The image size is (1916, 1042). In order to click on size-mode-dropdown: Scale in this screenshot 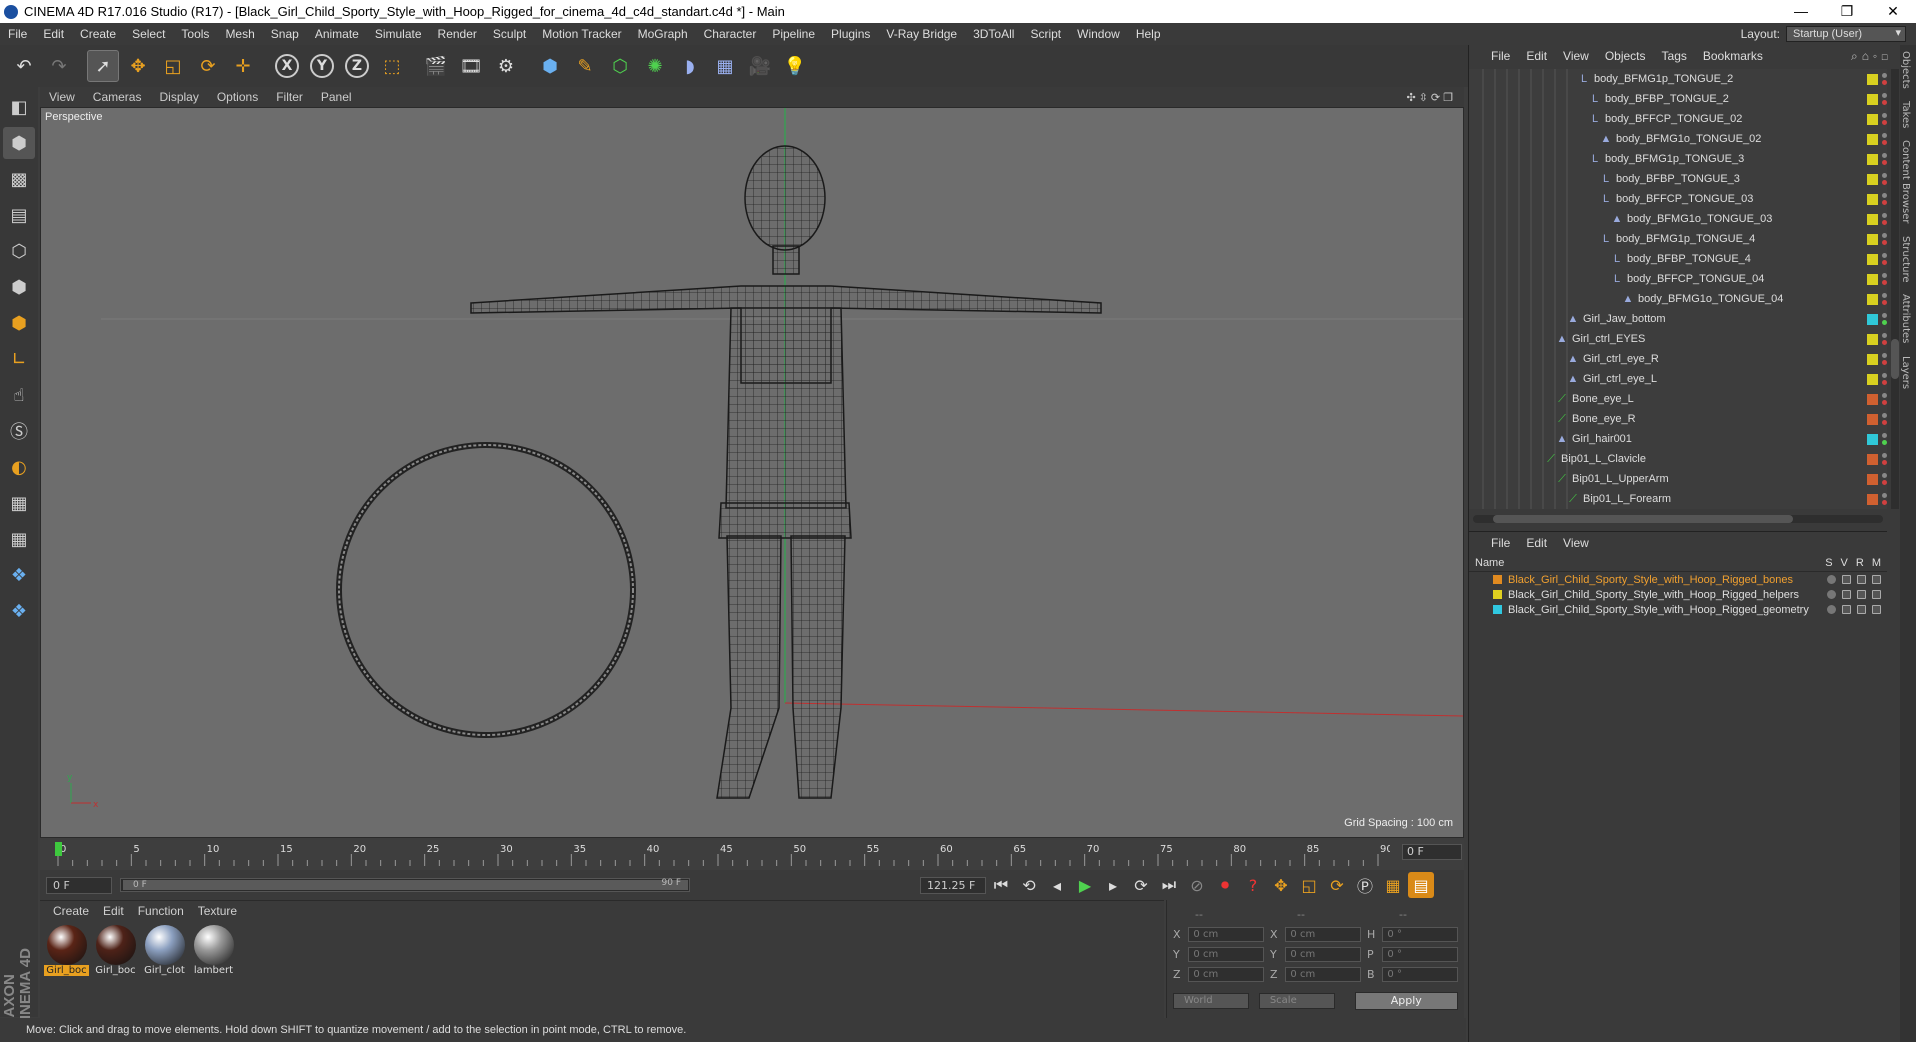, I will do `click(1296, 1001)`.